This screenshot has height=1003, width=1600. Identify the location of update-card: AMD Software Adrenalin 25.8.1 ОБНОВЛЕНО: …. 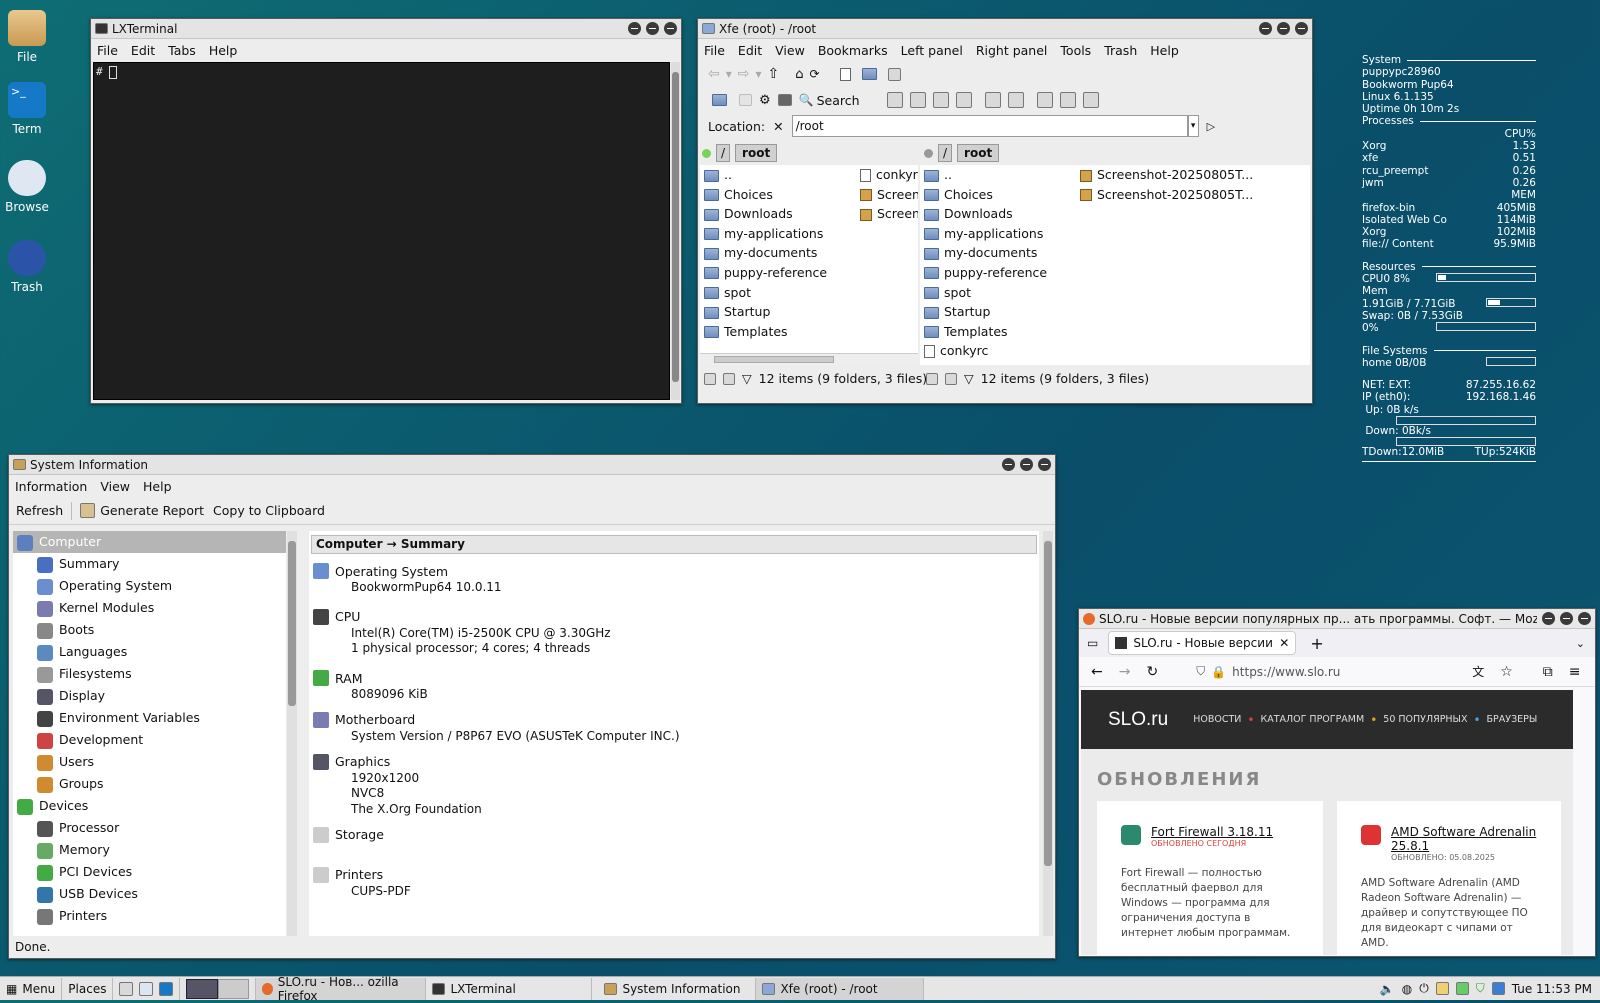
(1449, 878).